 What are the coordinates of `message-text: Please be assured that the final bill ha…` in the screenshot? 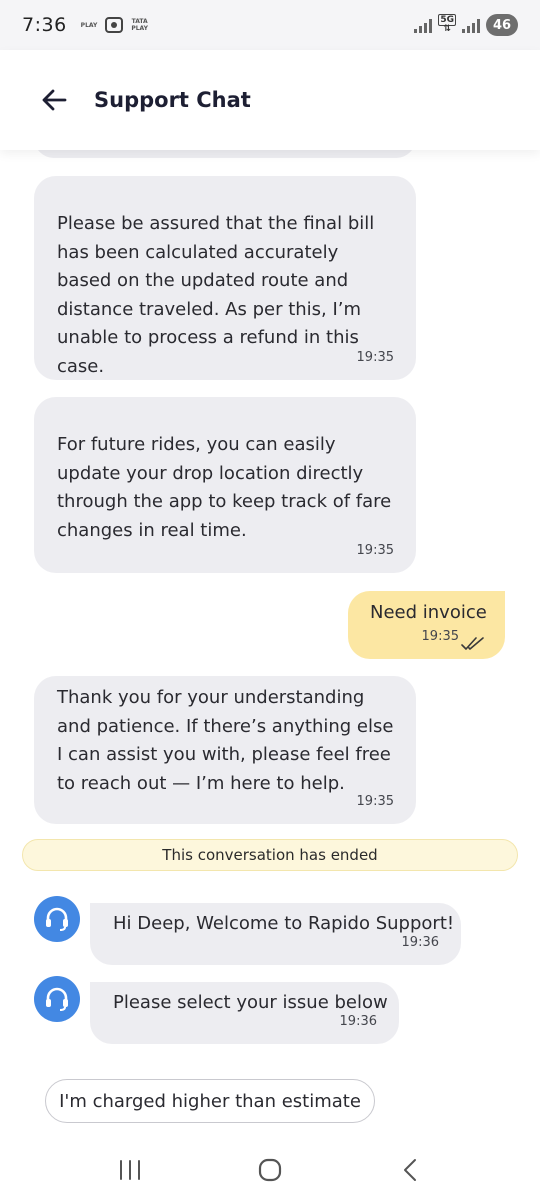 It's located at (216, 295).